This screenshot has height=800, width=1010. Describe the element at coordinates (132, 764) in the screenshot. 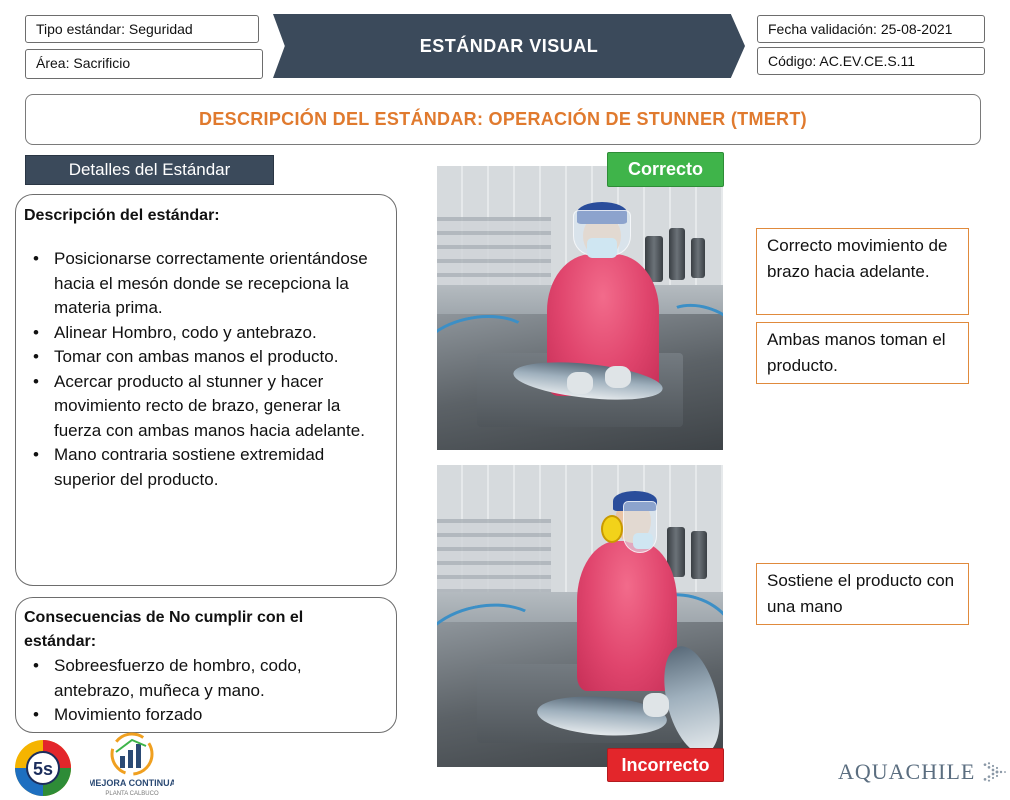

I see `logo-mejora-continua: MEJORA CONTINUA PLANTA CALBUCO` at that location.